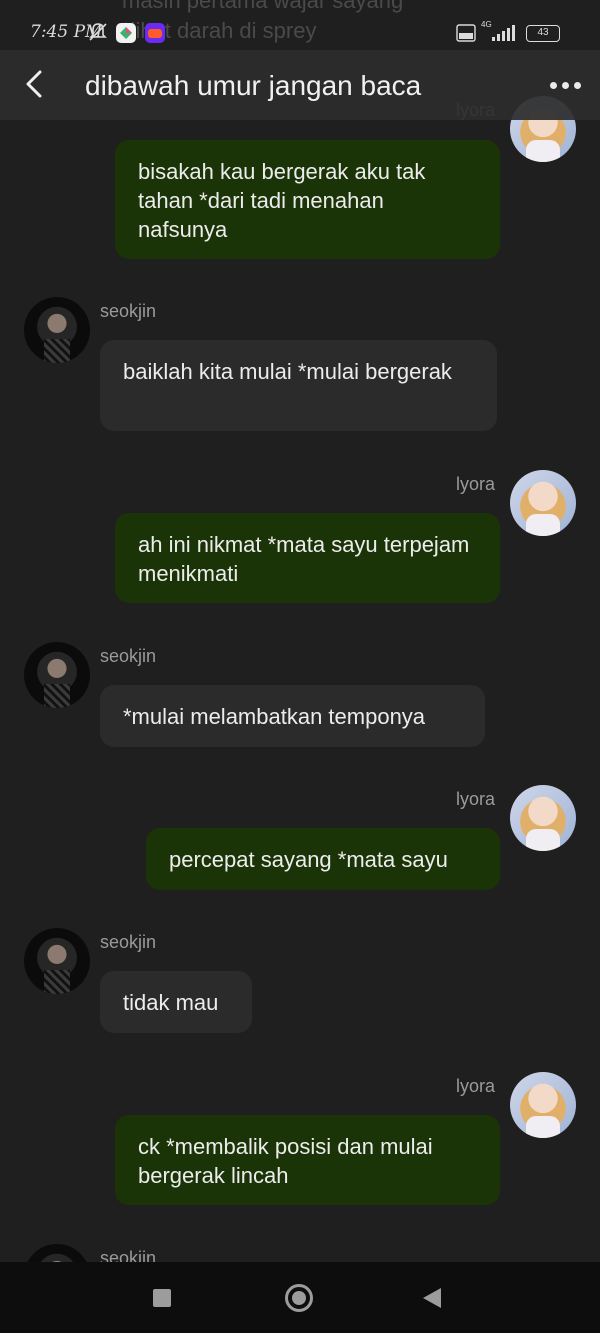 The height and width of the screenshot is (1333, 600). Describe the element at coordinates (176, 1002) in the screenshot. I see `message-bubble: tidak mau` at that location.